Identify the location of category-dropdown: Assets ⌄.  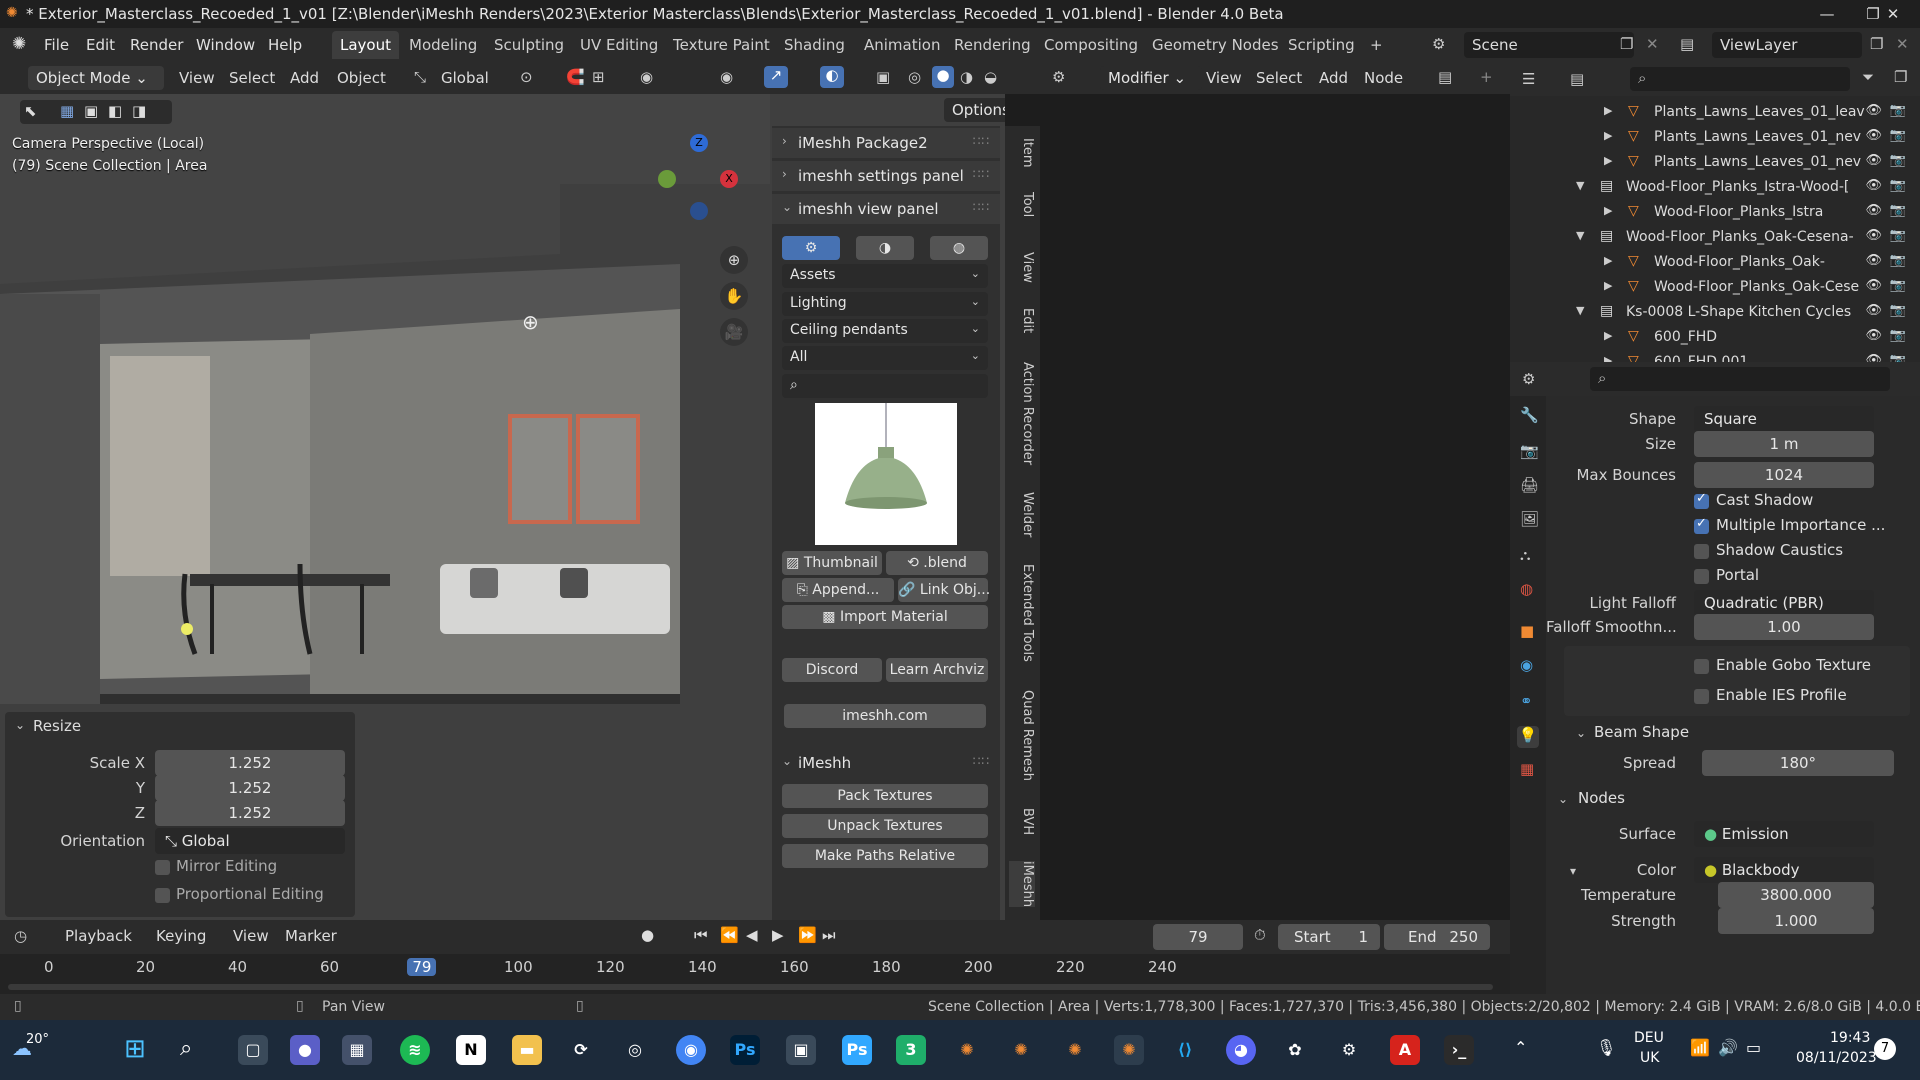
(885, 276).